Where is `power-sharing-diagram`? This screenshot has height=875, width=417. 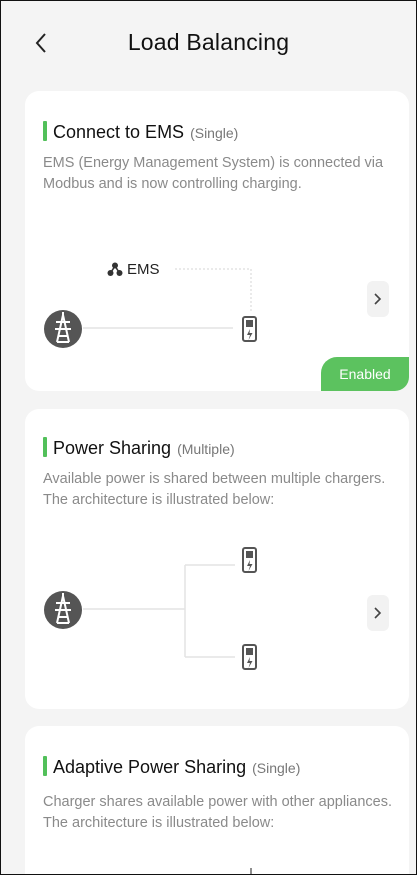 power-sharing-diagram is located at coordinates (150, 608).